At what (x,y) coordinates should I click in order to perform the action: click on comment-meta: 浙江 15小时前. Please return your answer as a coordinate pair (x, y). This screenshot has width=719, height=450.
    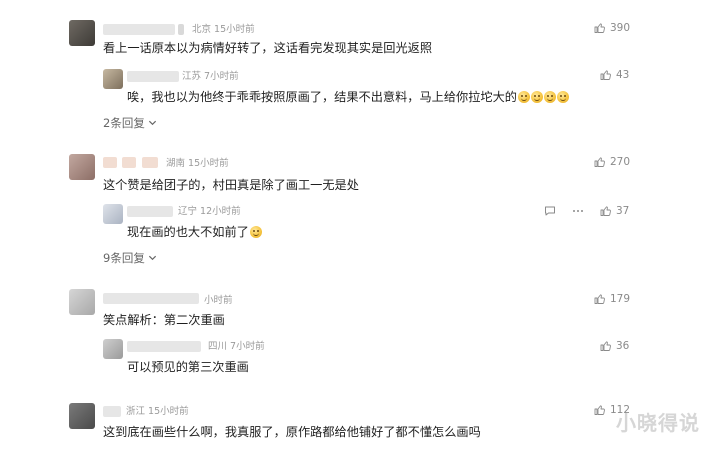
    Looking at the image, I should click on (157, 412).